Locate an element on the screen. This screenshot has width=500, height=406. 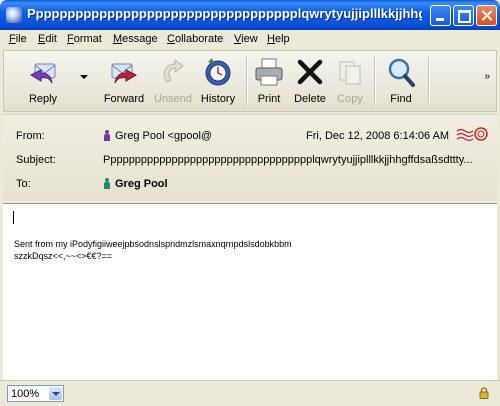
from-value: Greg Pool <gpool@ is located at coordinates (157, 136).